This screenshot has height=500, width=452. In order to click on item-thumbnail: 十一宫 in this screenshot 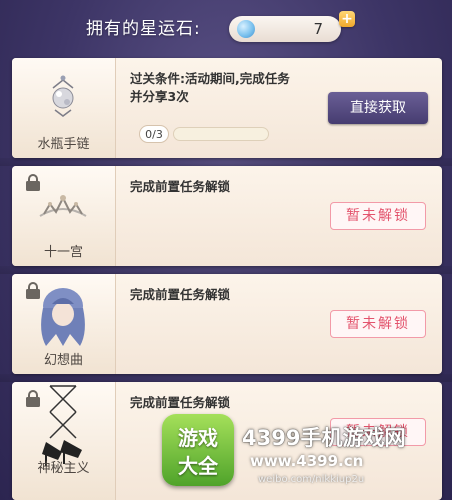, I will do `click(64, 216)`.